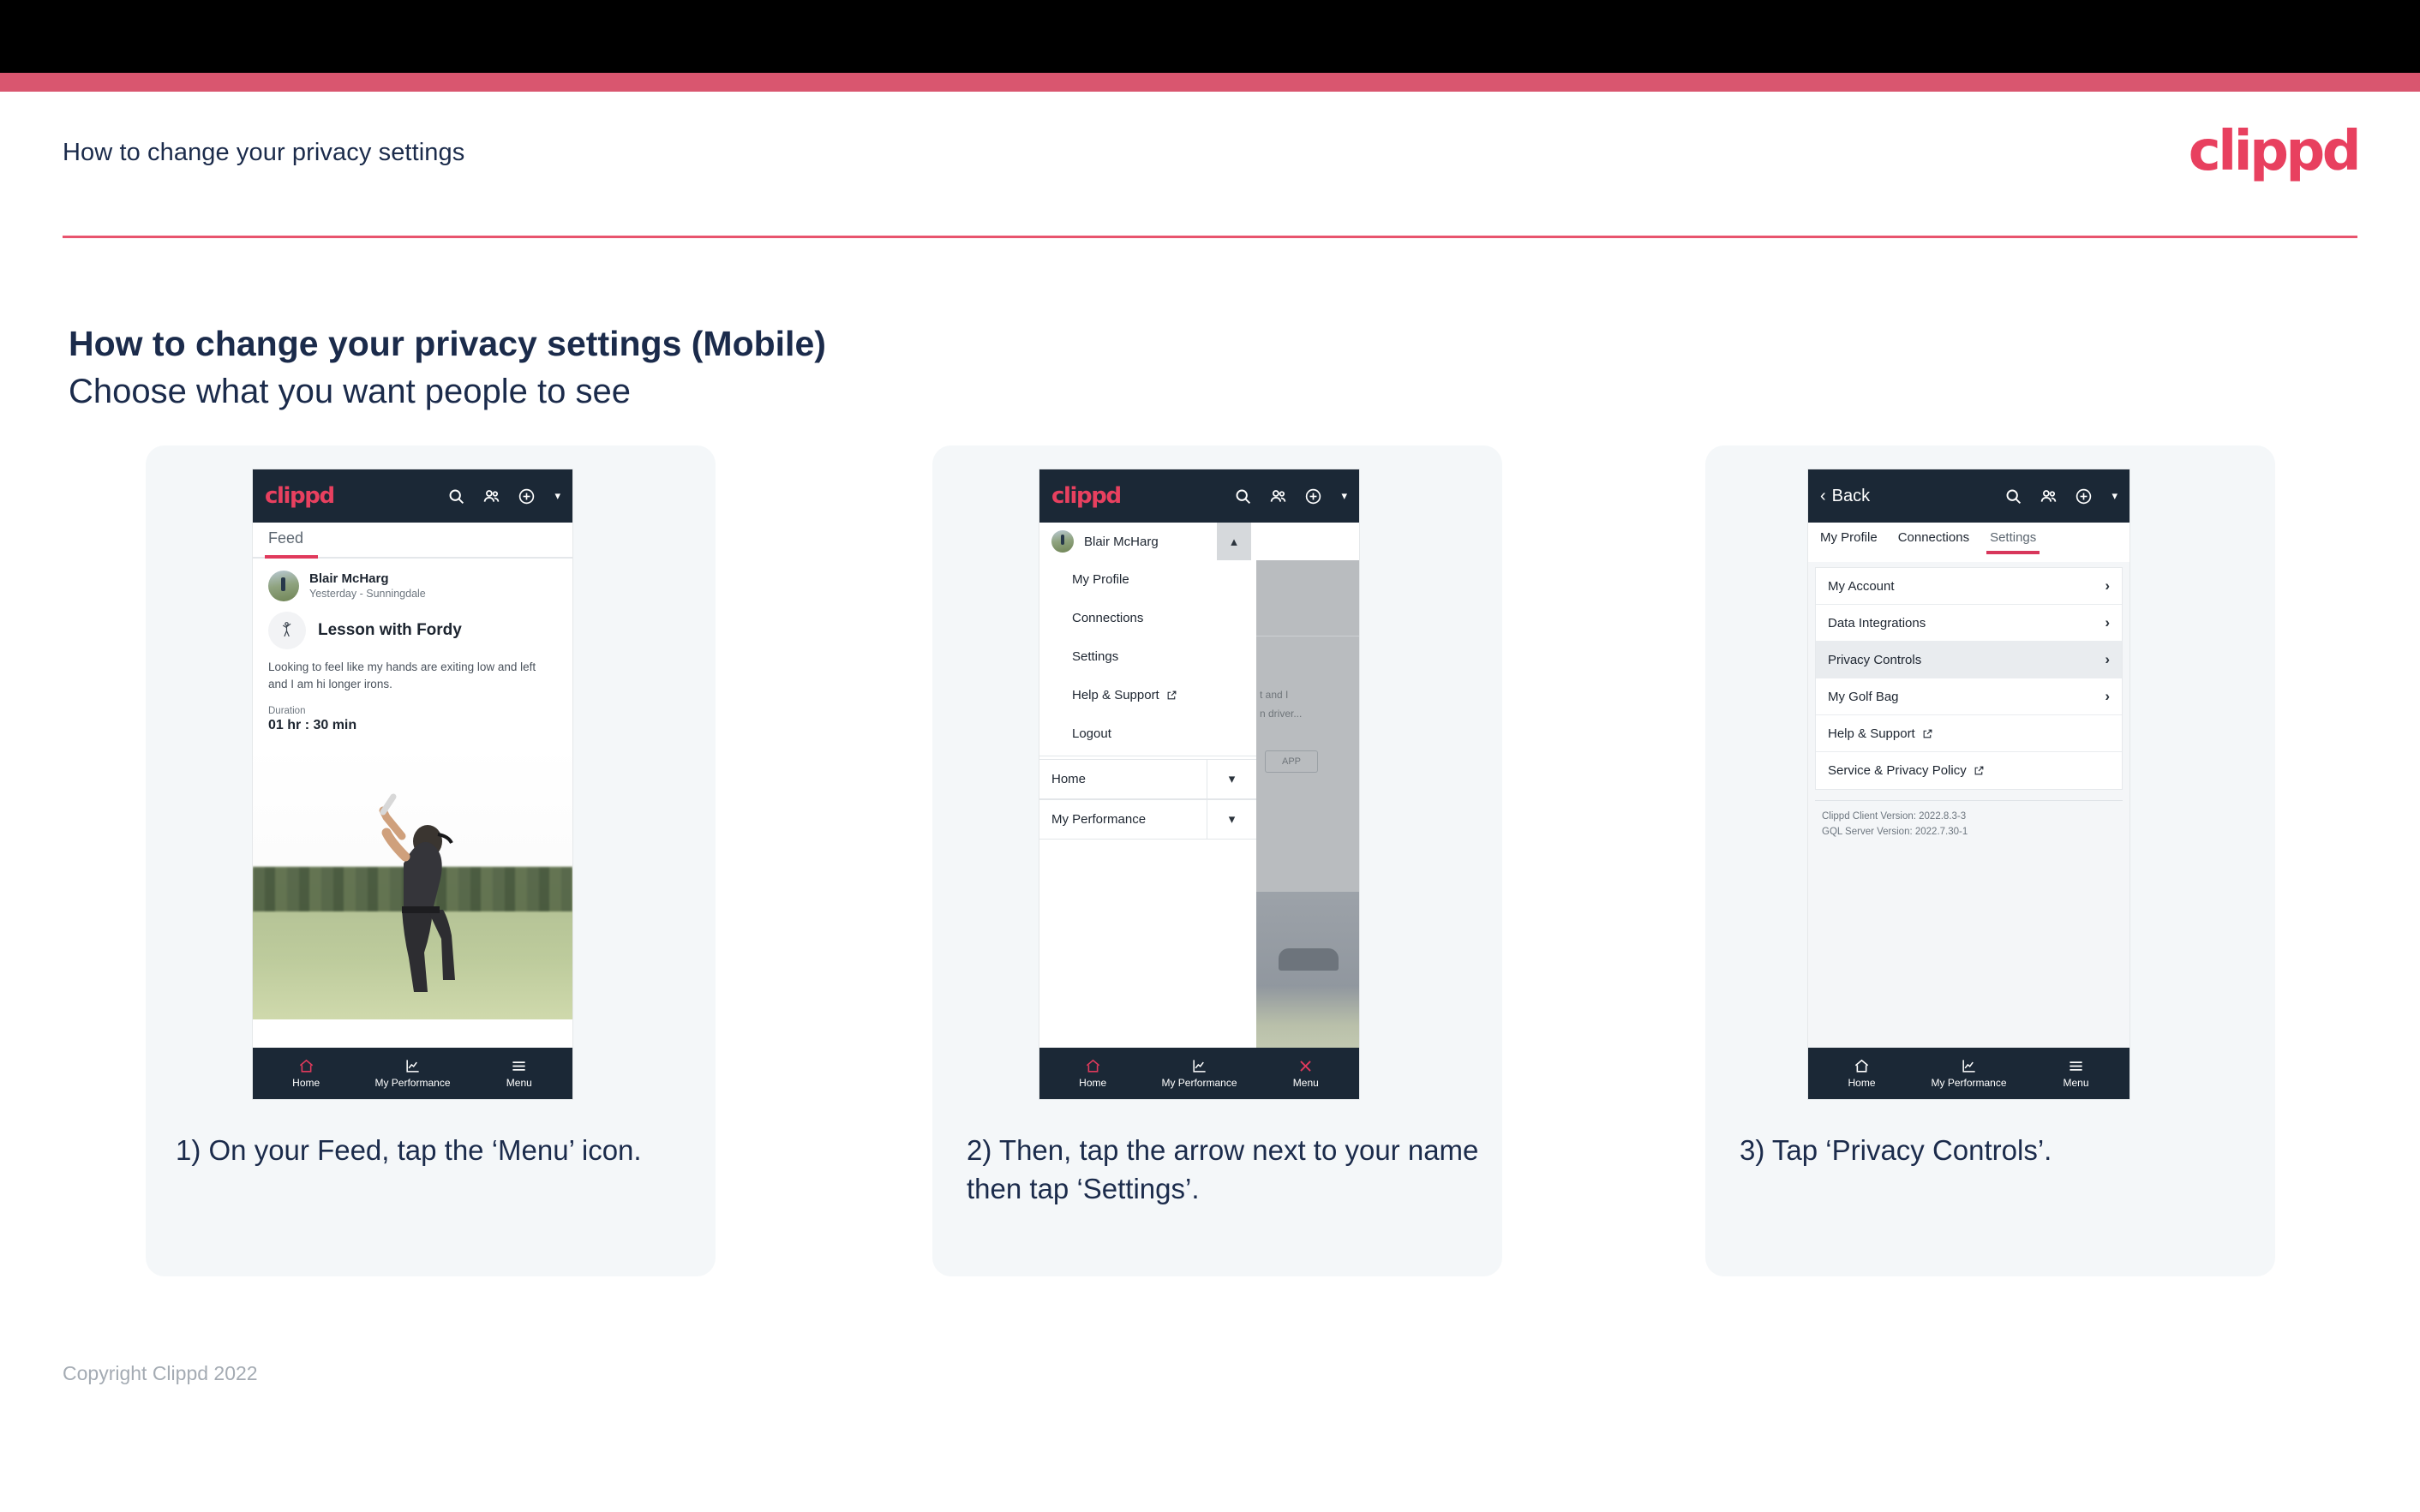  Describe the element at coordinates (409, 1150) in the screenshot. I see `step-caption-1: 1) On your Feed, tap the ‘Menu’ icon.` at that location.